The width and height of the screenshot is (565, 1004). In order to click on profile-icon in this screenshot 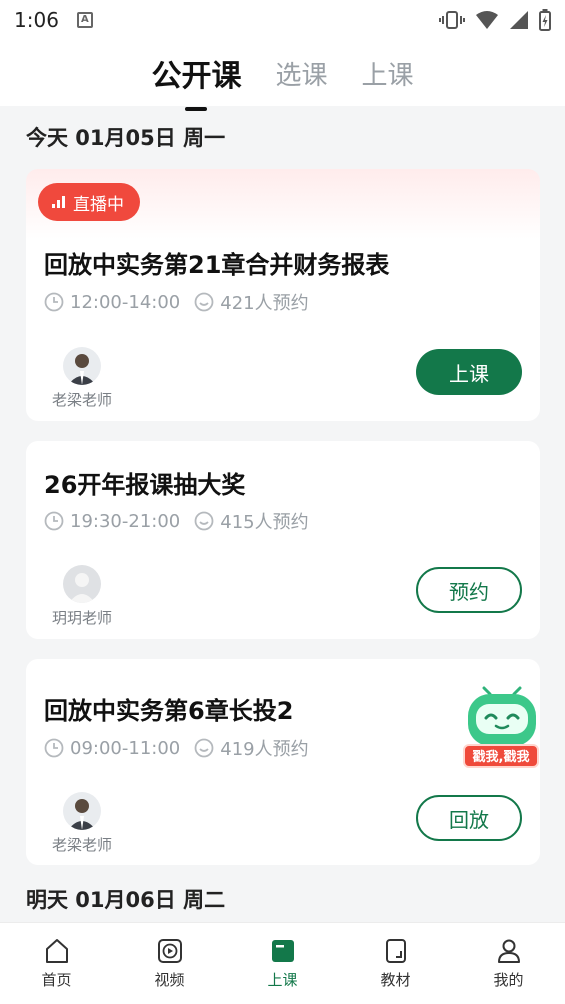, I will do `click(508, 951)`.